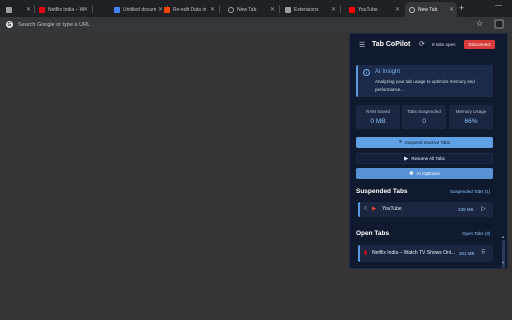 The image size is (512, 320). What do you see at coordinates (503, 262) in the screenshot?
I see `scroll-down-icon: ▼` at bounding box center [503, 262].